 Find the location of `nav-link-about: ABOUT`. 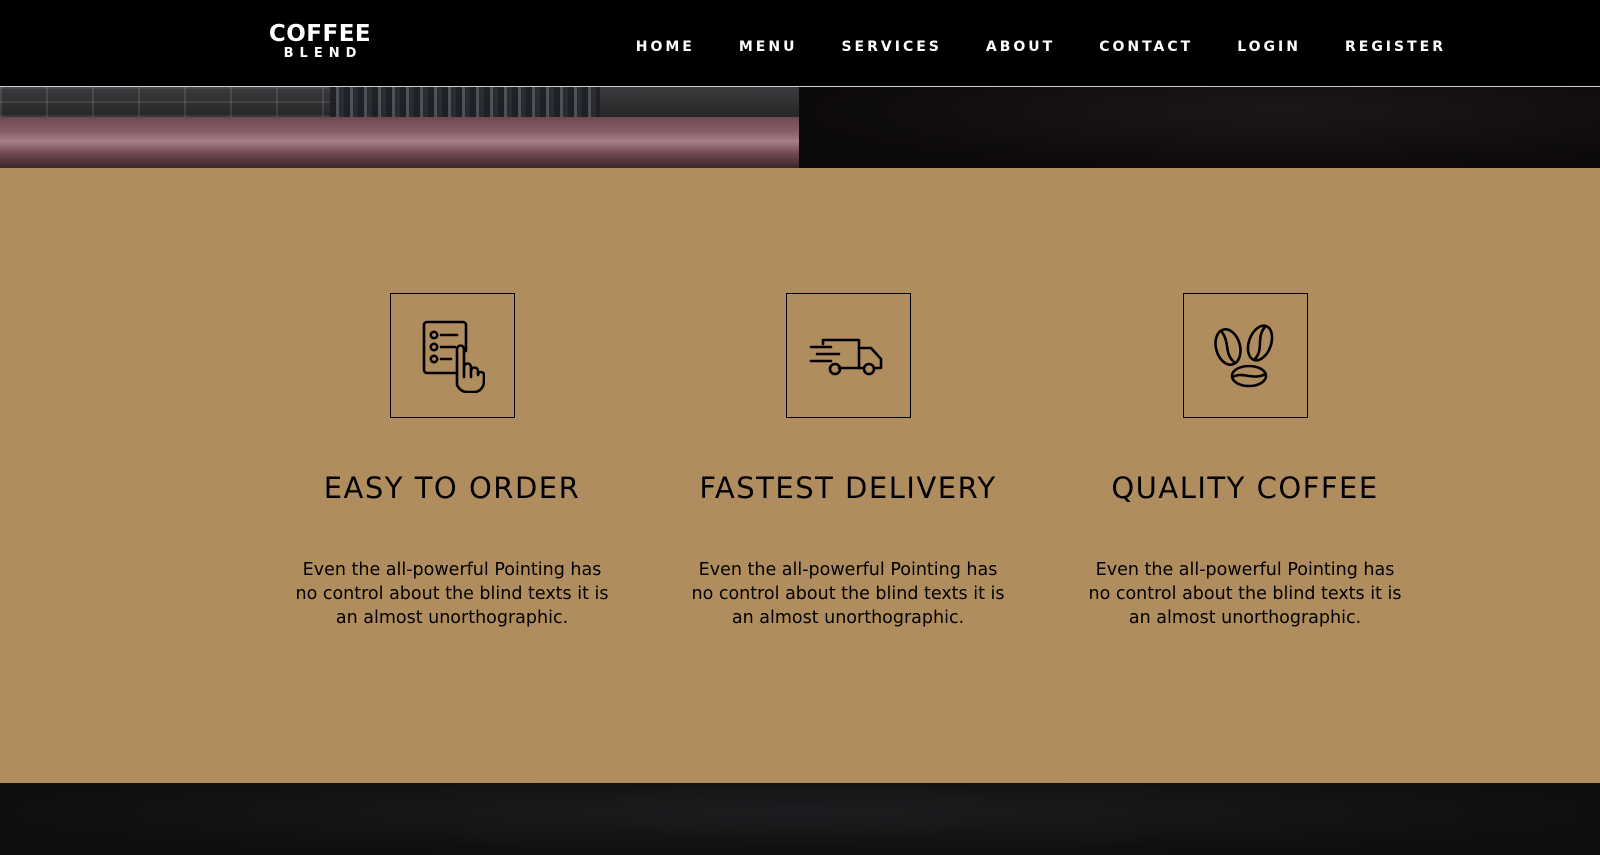

nav-link-about: ABOUT is located at coordinates (1020, 47).